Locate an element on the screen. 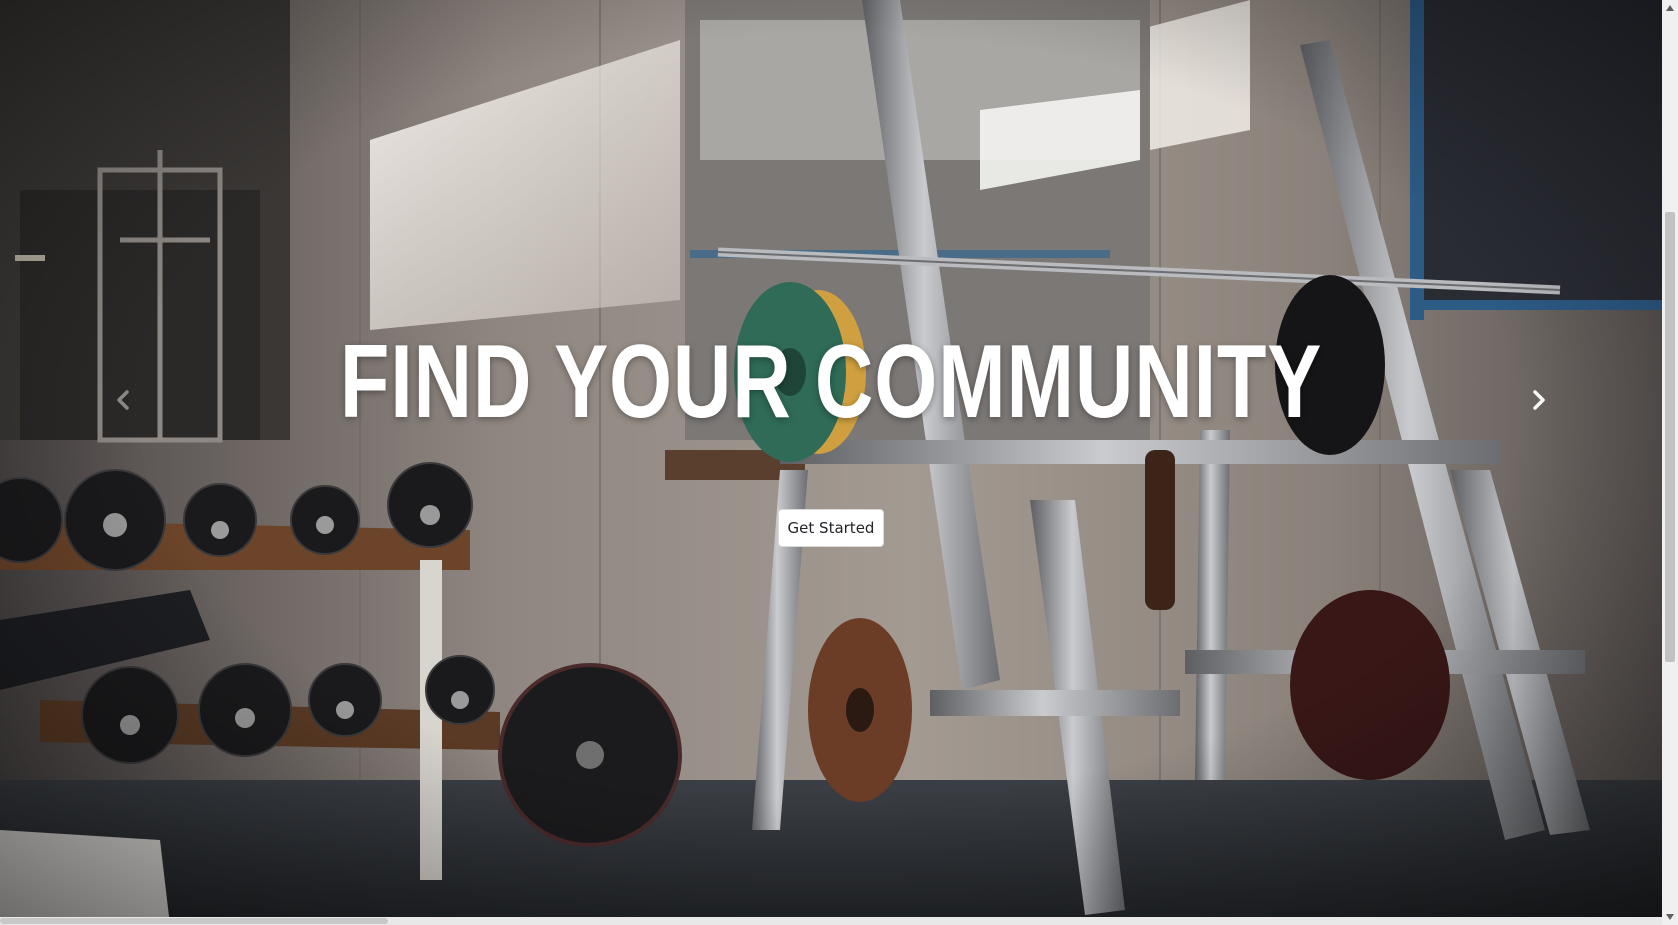 The image size is (1678, 925). vertical-scrollbar is located at coordinates (1670, 462).